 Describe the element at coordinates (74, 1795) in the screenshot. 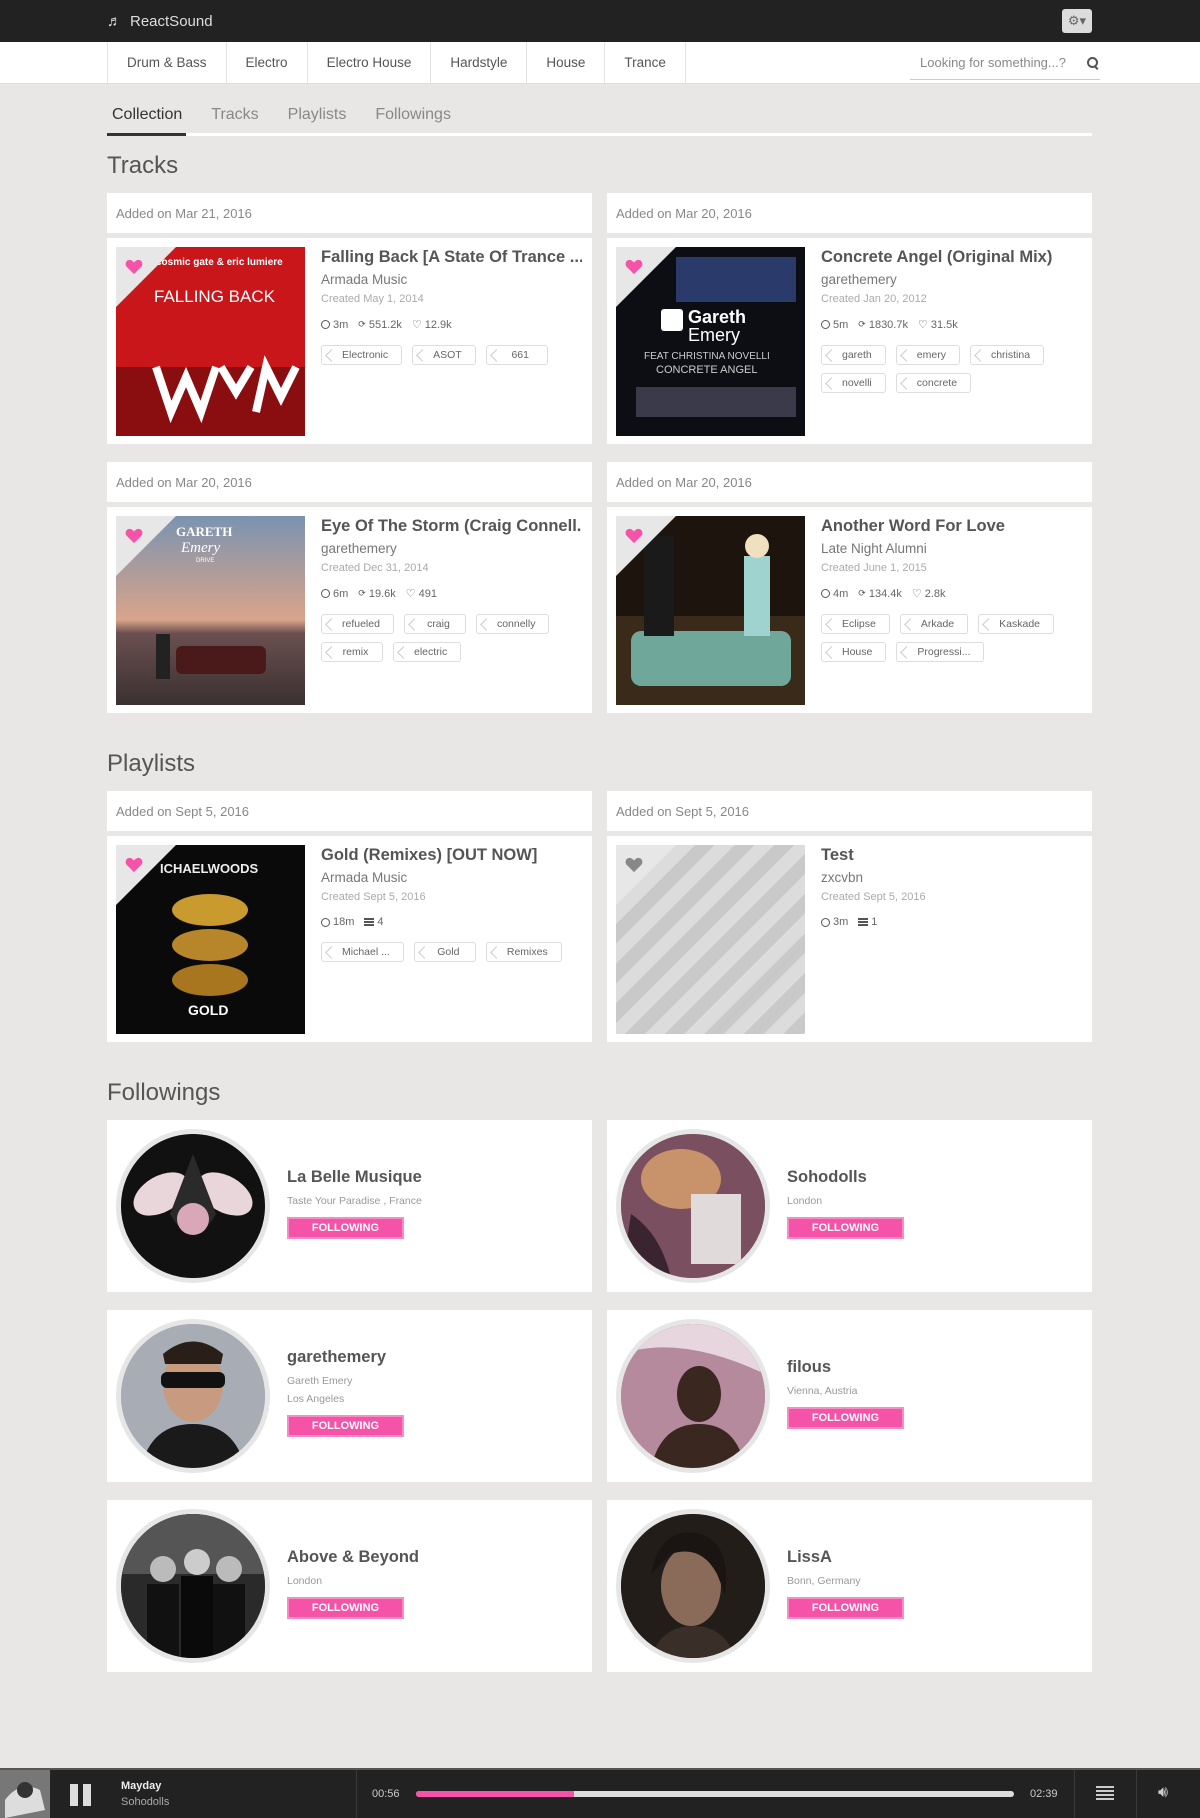

I see `pause-icon` at that location.